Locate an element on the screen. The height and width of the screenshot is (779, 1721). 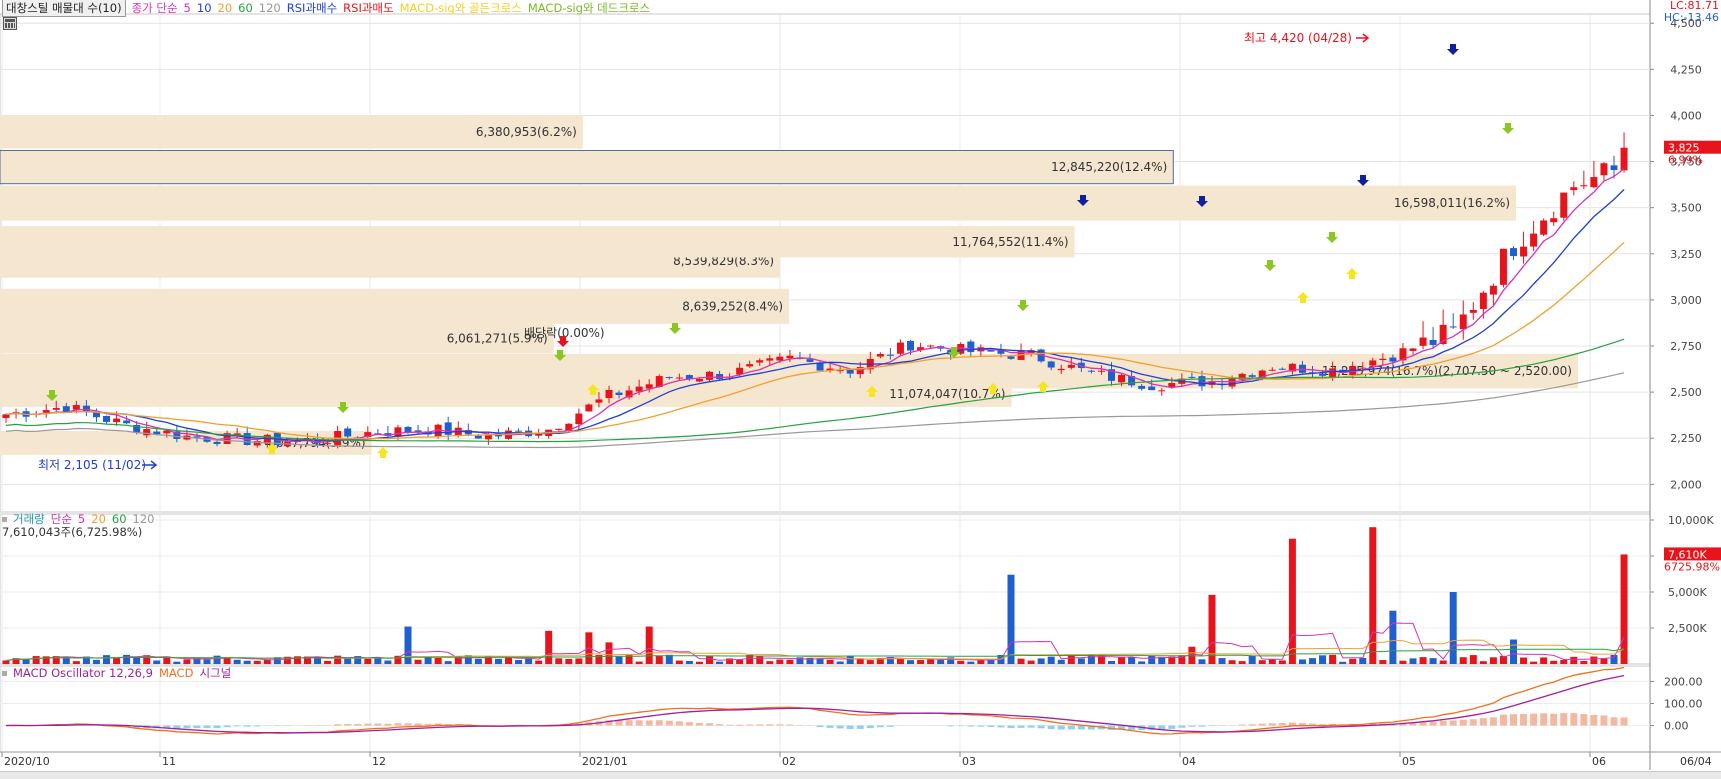
volume-profile-label: 12,845,220(12.4%) is located at coordinates (1109, 167).